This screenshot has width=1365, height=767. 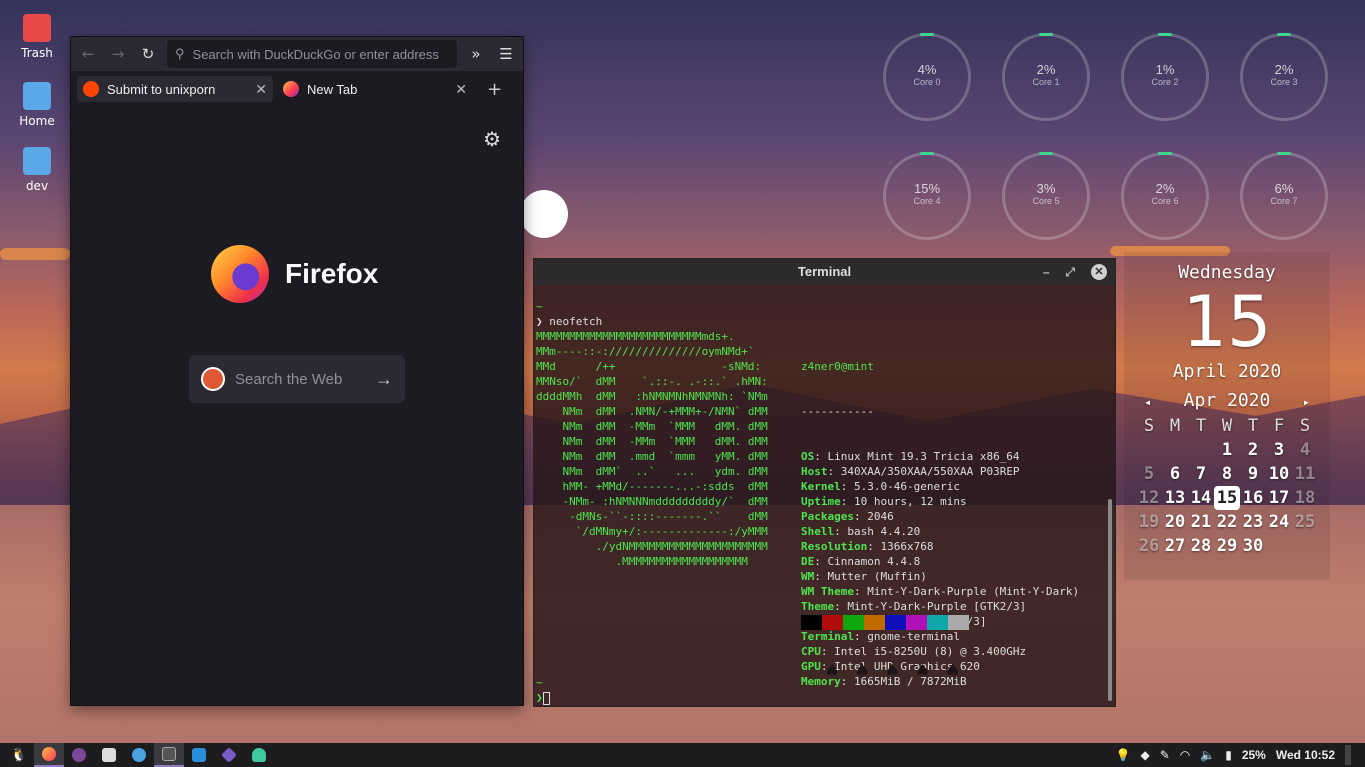 I want to click on battery-icon: ▮, so click(x=1228, y=755).